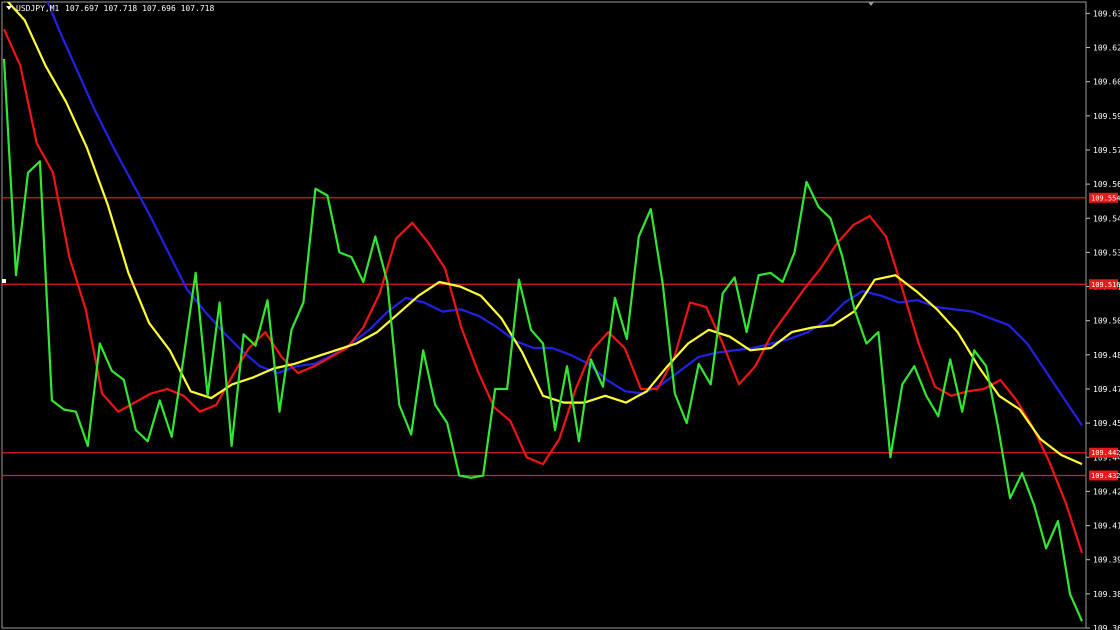  What do you see at coordinates (1106, 184) in the screenshot?
I see `y-tick-label: 109.560` at bounding box center [1106, 184].